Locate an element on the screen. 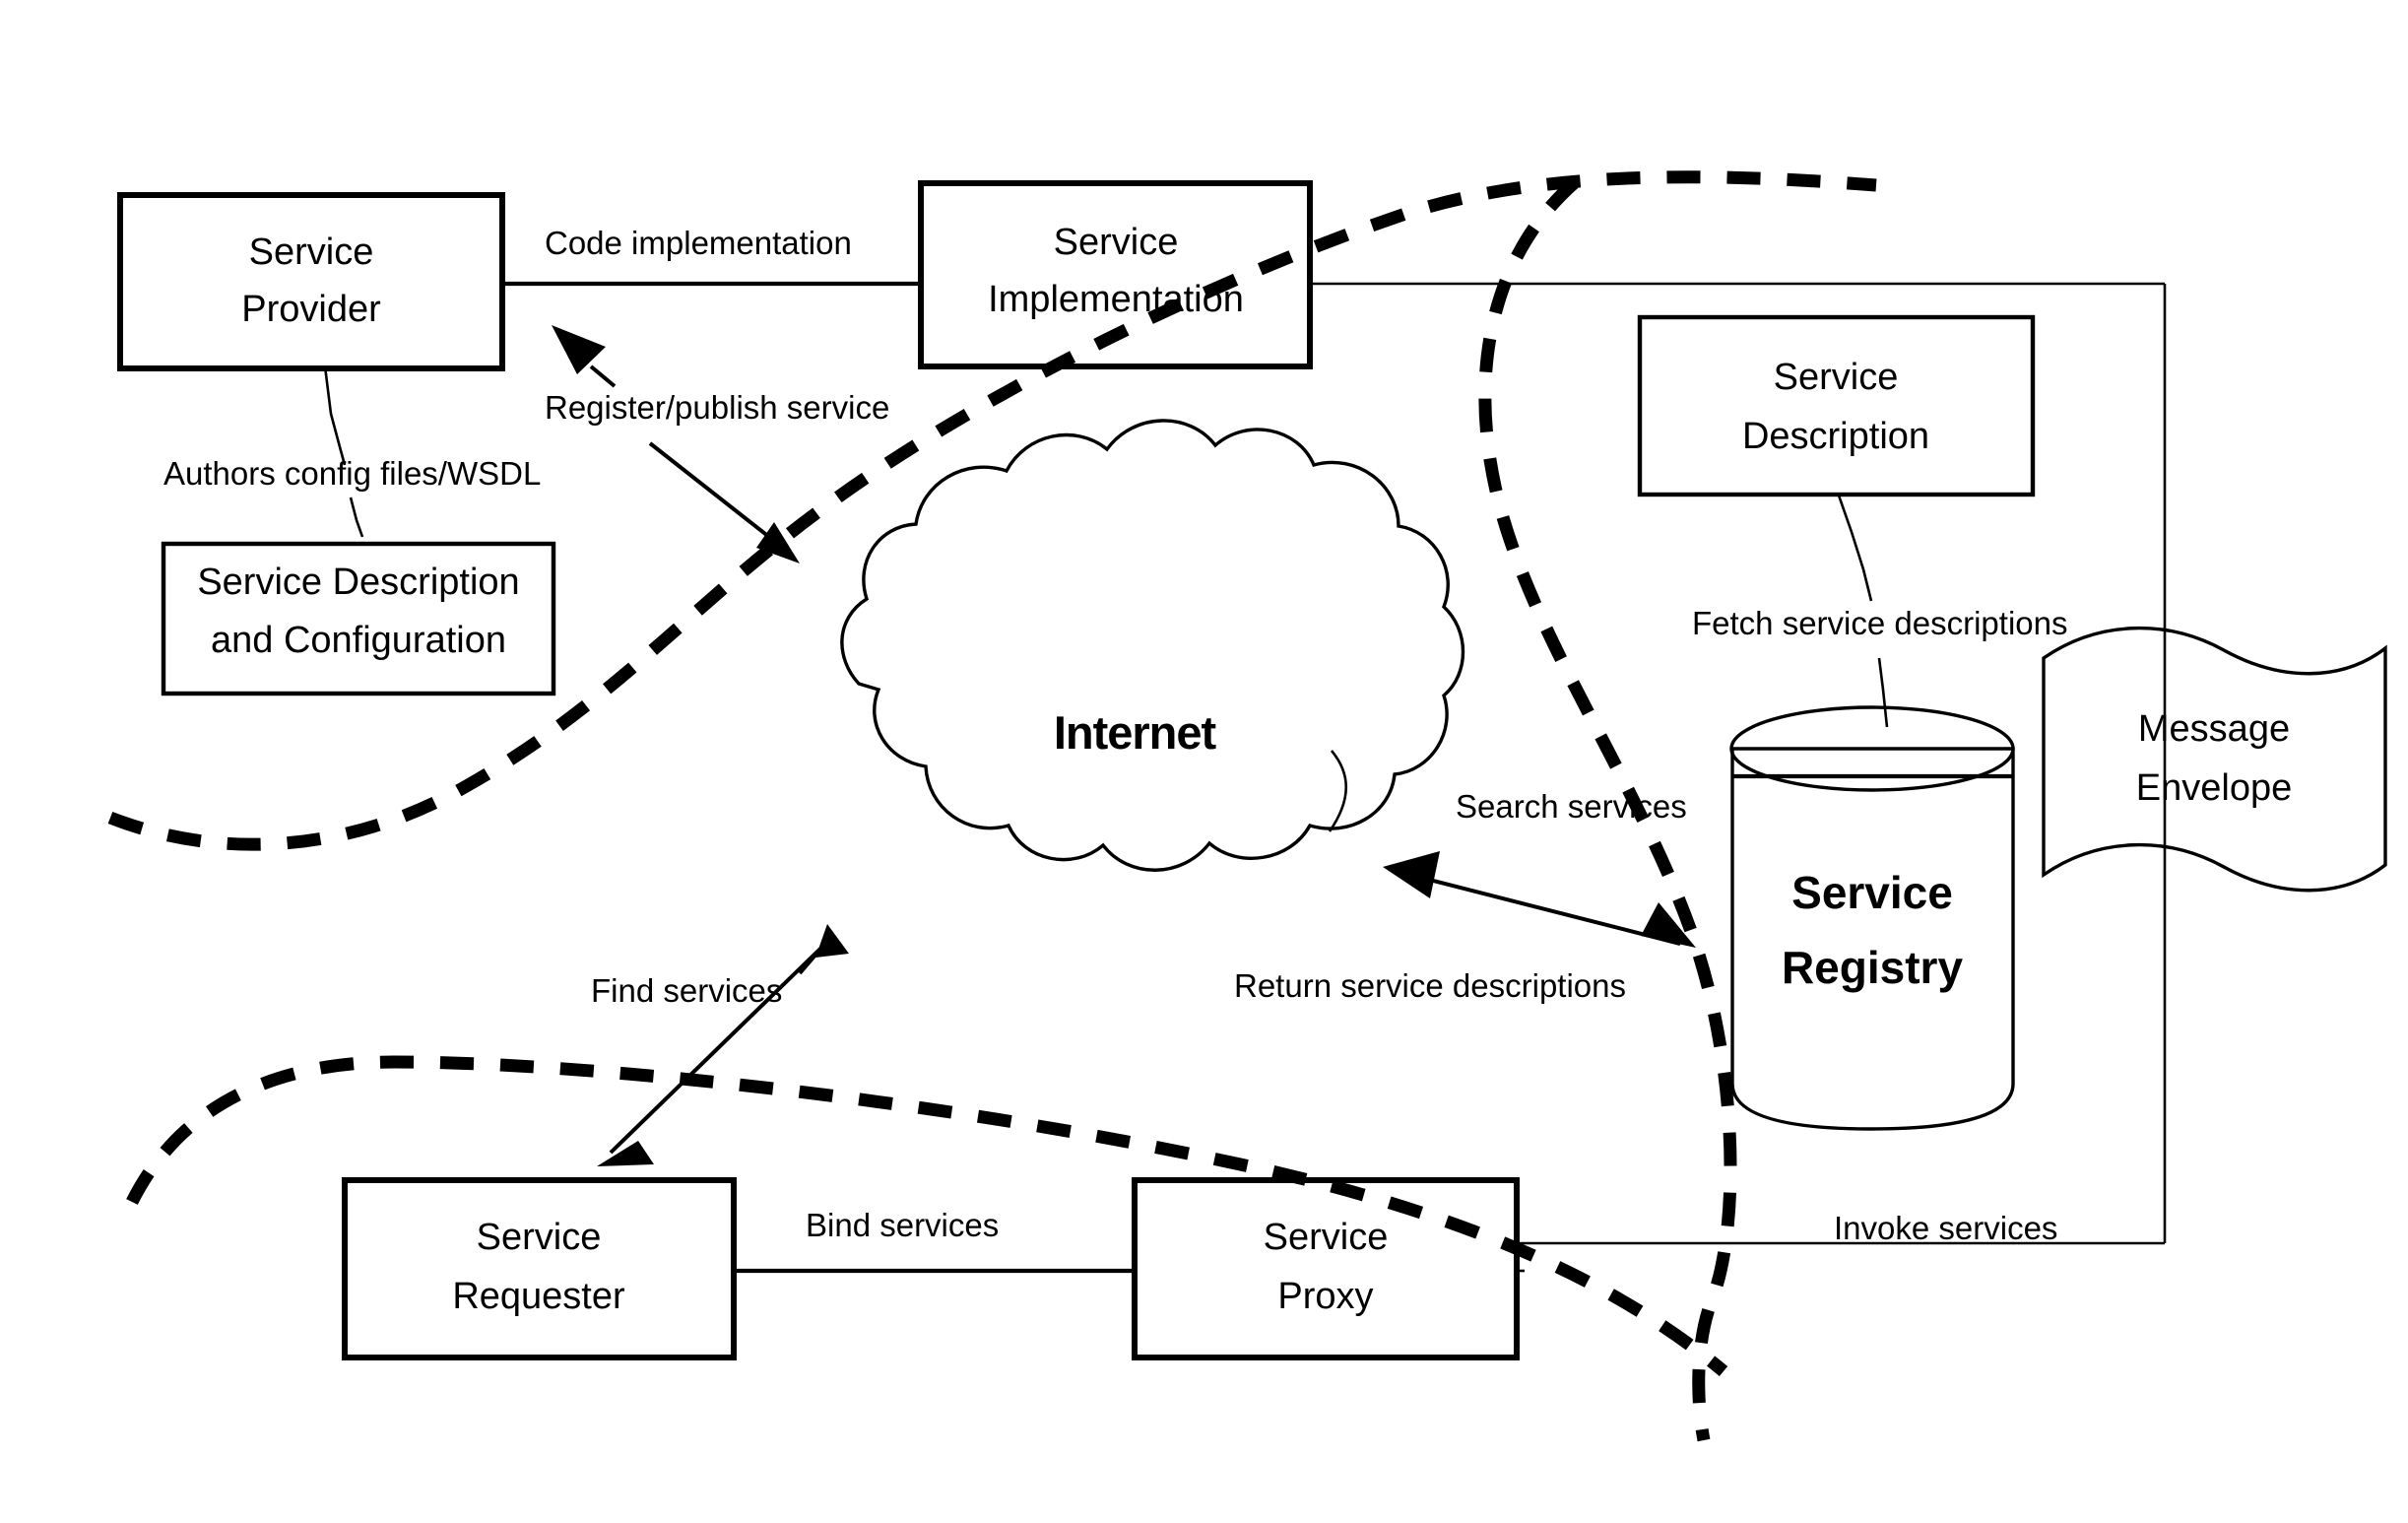 This screenshot has height=1523, width=2408. service-provider-label-line1: Service is located at coordinates (312, 253).